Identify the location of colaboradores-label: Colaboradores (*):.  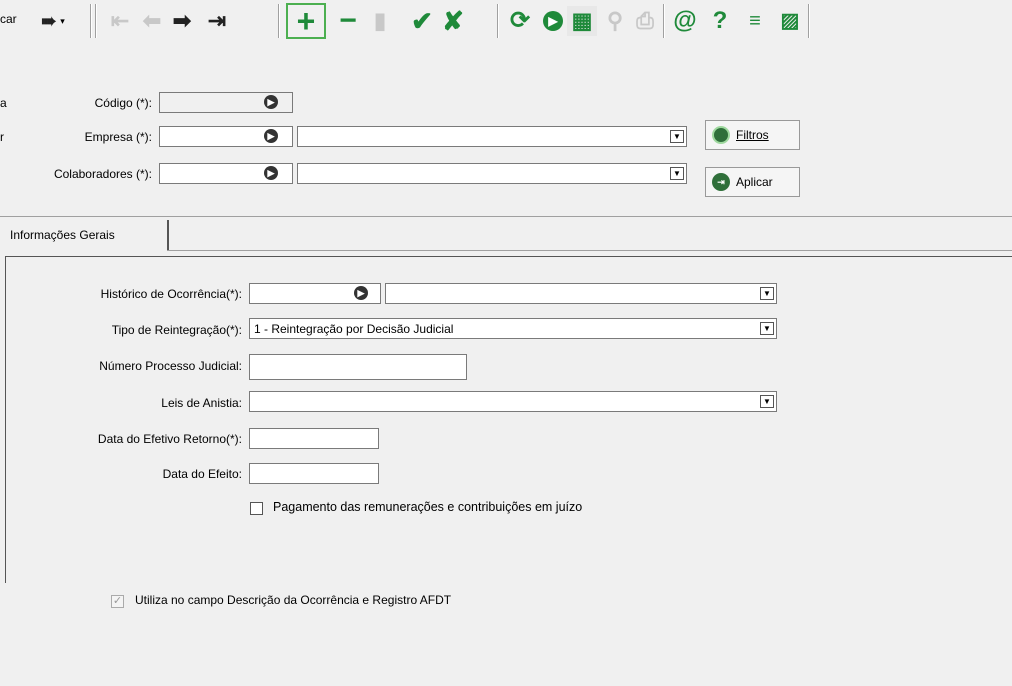
(102, 174).